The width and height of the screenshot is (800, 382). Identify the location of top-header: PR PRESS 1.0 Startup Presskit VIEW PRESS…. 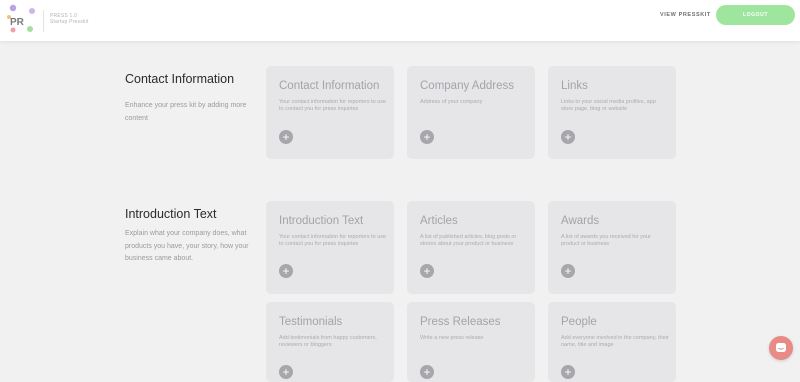
(400, 20).